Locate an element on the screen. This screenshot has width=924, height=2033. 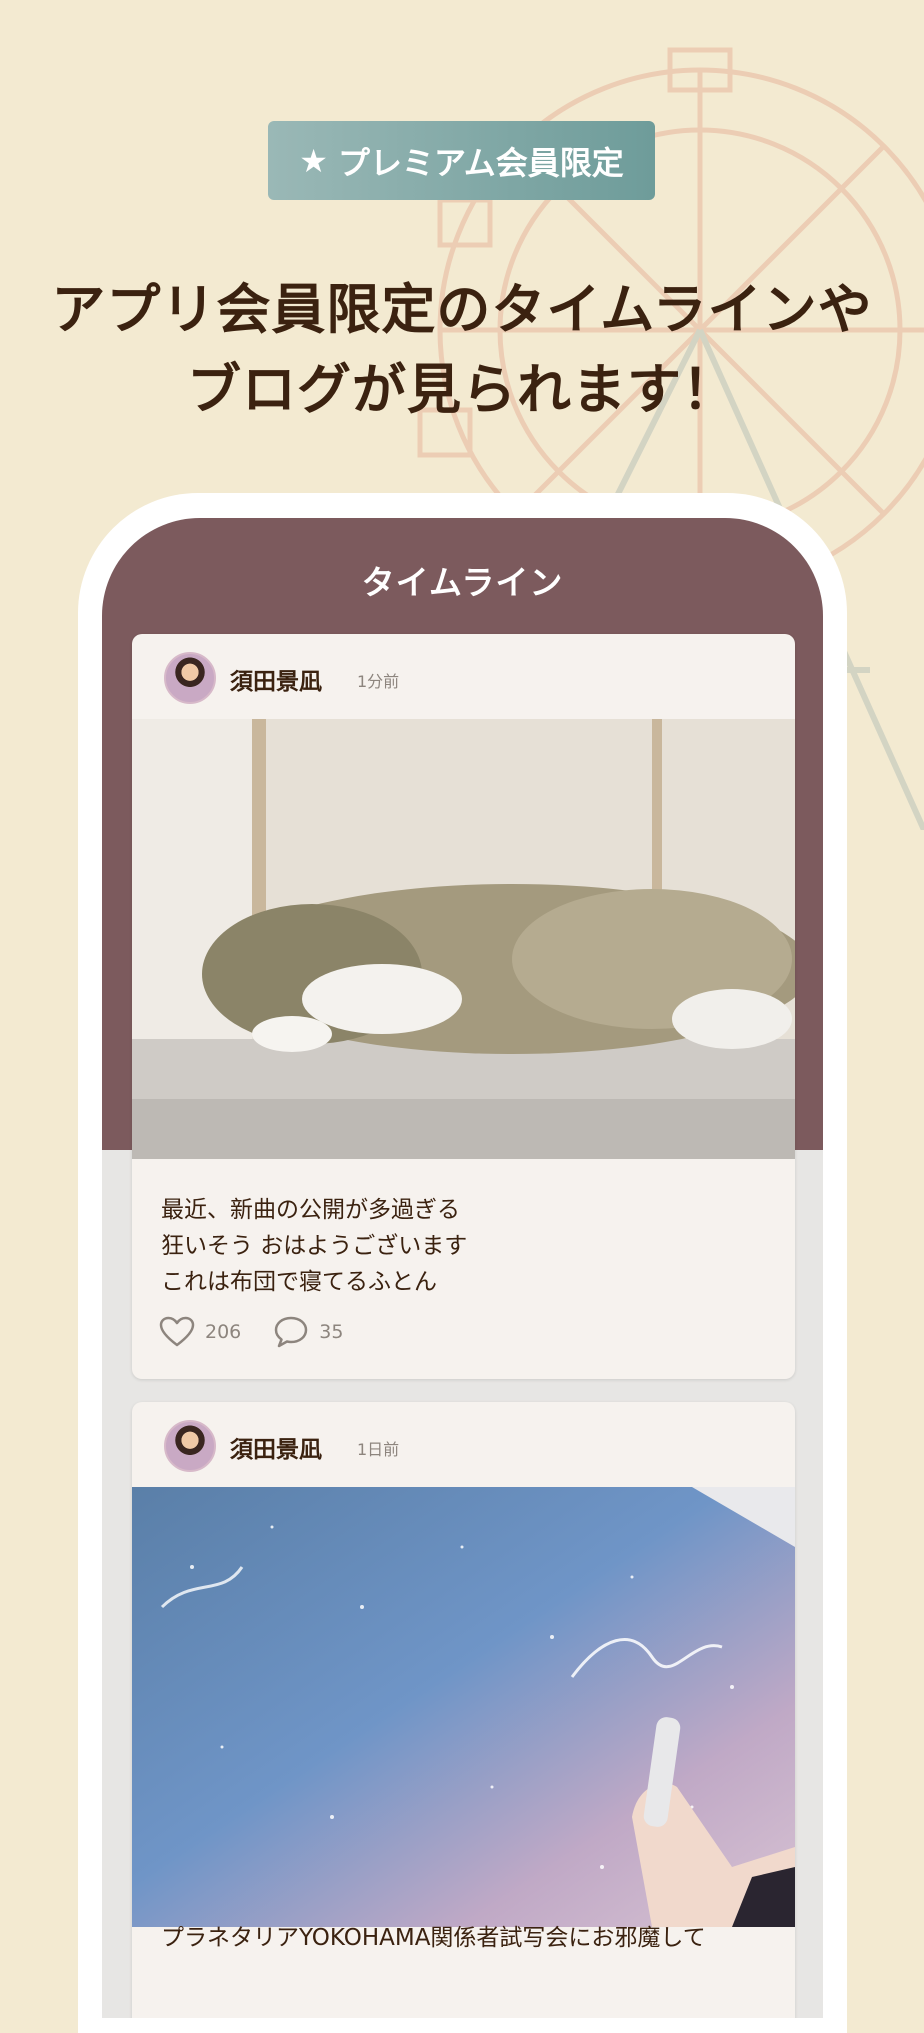
post-text-line: 最近、新曲の公開が多過ぎる is located at coordinates (310, 1210).